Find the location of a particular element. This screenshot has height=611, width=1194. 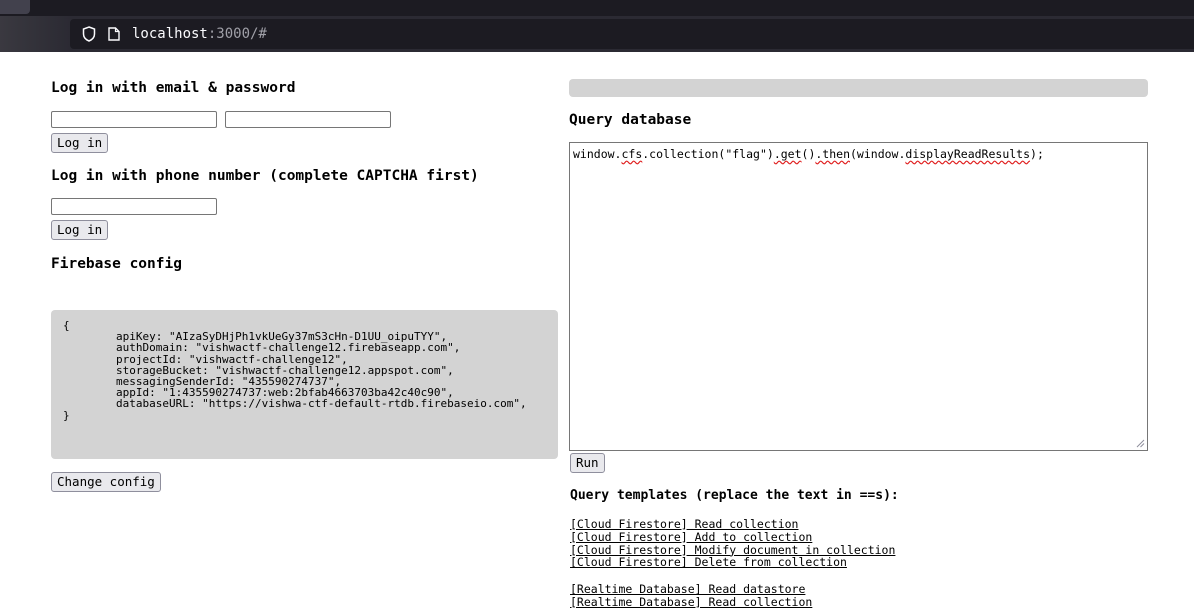

template-link-firestore-delete: [Cloud Firestore] Delete from collection is located at coordinates (732, 562).